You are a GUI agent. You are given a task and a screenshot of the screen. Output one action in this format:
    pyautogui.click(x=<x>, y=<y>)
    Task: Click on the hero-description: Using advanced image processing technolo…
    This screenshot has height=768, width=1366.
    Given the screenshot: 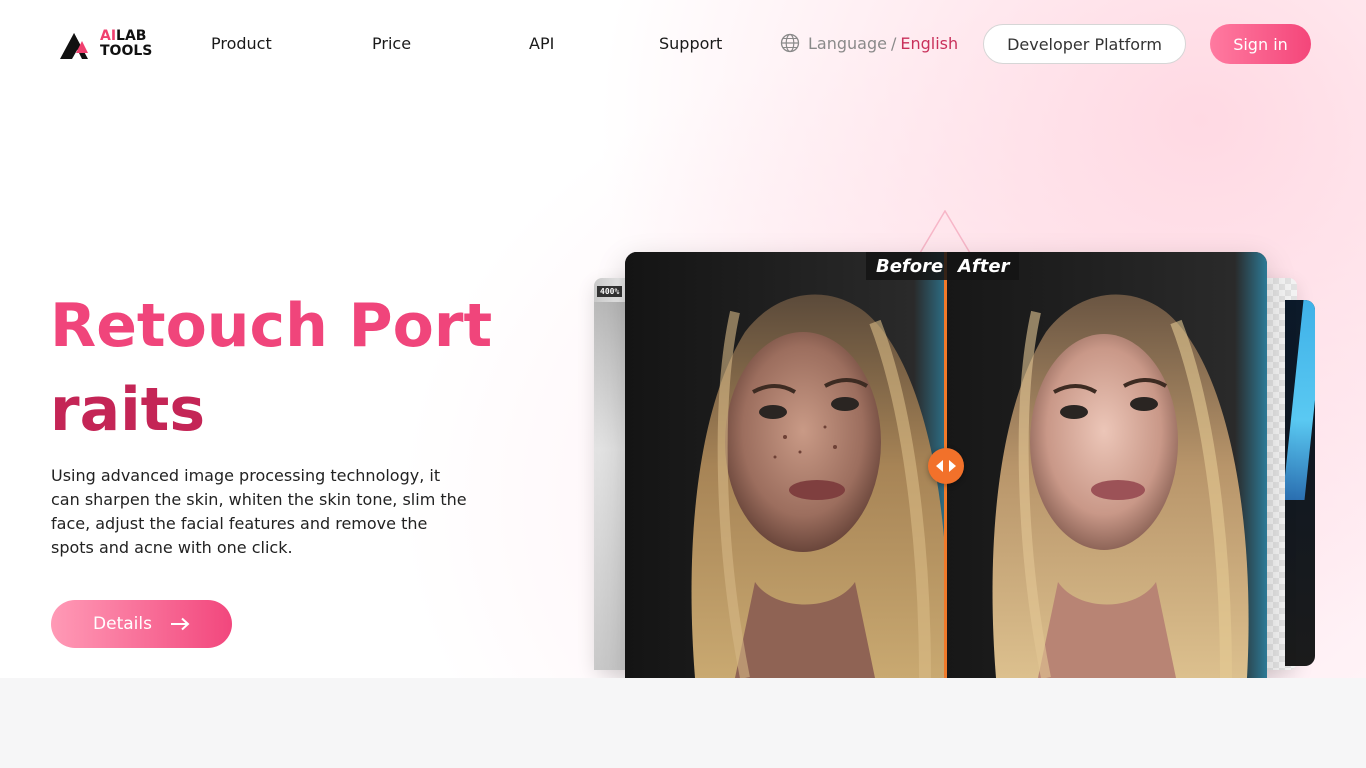 What is the action you would take?
    pyautogui.click(x=259, y=511)
    